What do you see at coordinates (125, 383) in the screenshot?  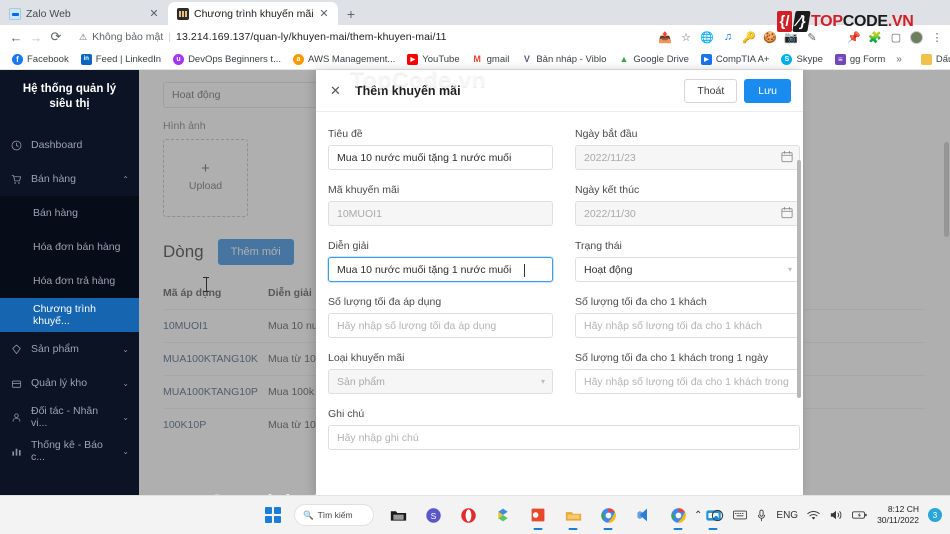 I see `chevron-down-icon: ⌄` at bounding box center [125, 383].